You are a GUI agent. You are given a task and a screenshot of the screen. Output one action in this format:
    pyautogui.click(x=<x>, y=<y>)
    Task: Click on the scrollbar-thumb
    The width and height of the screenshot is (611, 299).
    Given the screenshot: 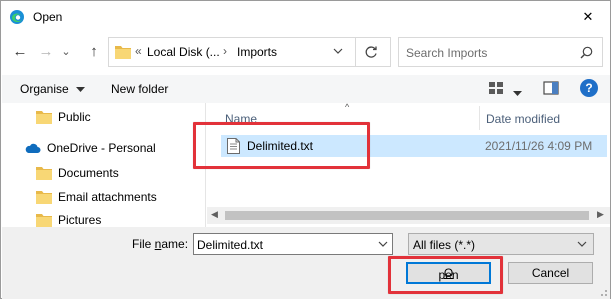 What is the action you would take?
    pyautogui.click(x=407, y=215)
    